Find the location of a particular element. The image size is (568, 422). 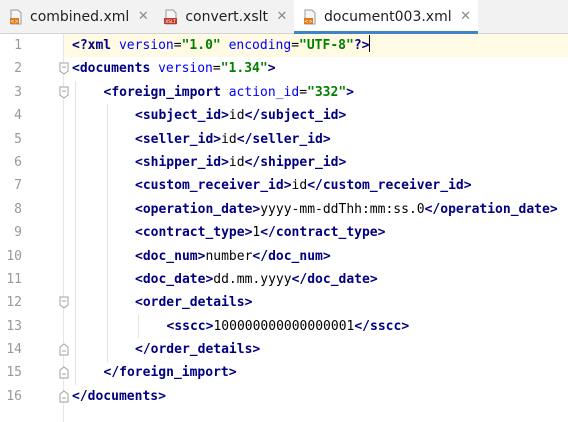

tab-label: combined.xml is located at coordinates (80, 16).